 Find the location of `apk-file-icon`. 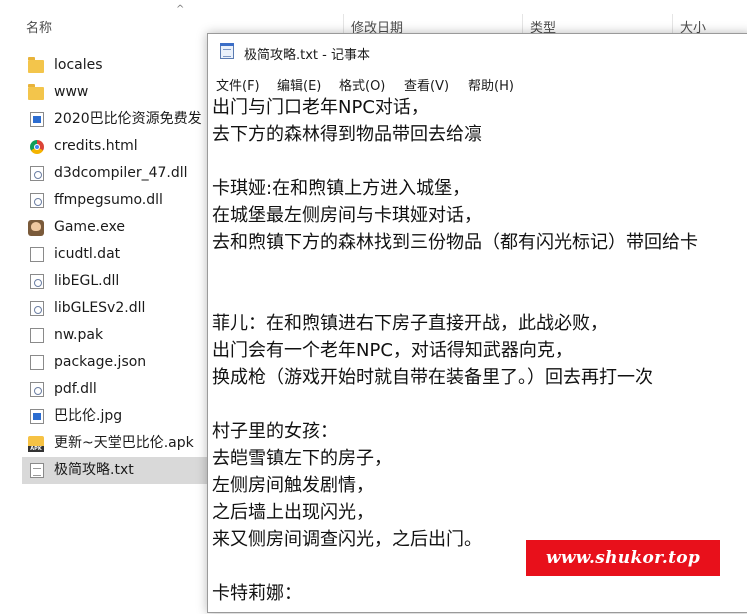

apk-file-icon is located at coordinates (36, 444).